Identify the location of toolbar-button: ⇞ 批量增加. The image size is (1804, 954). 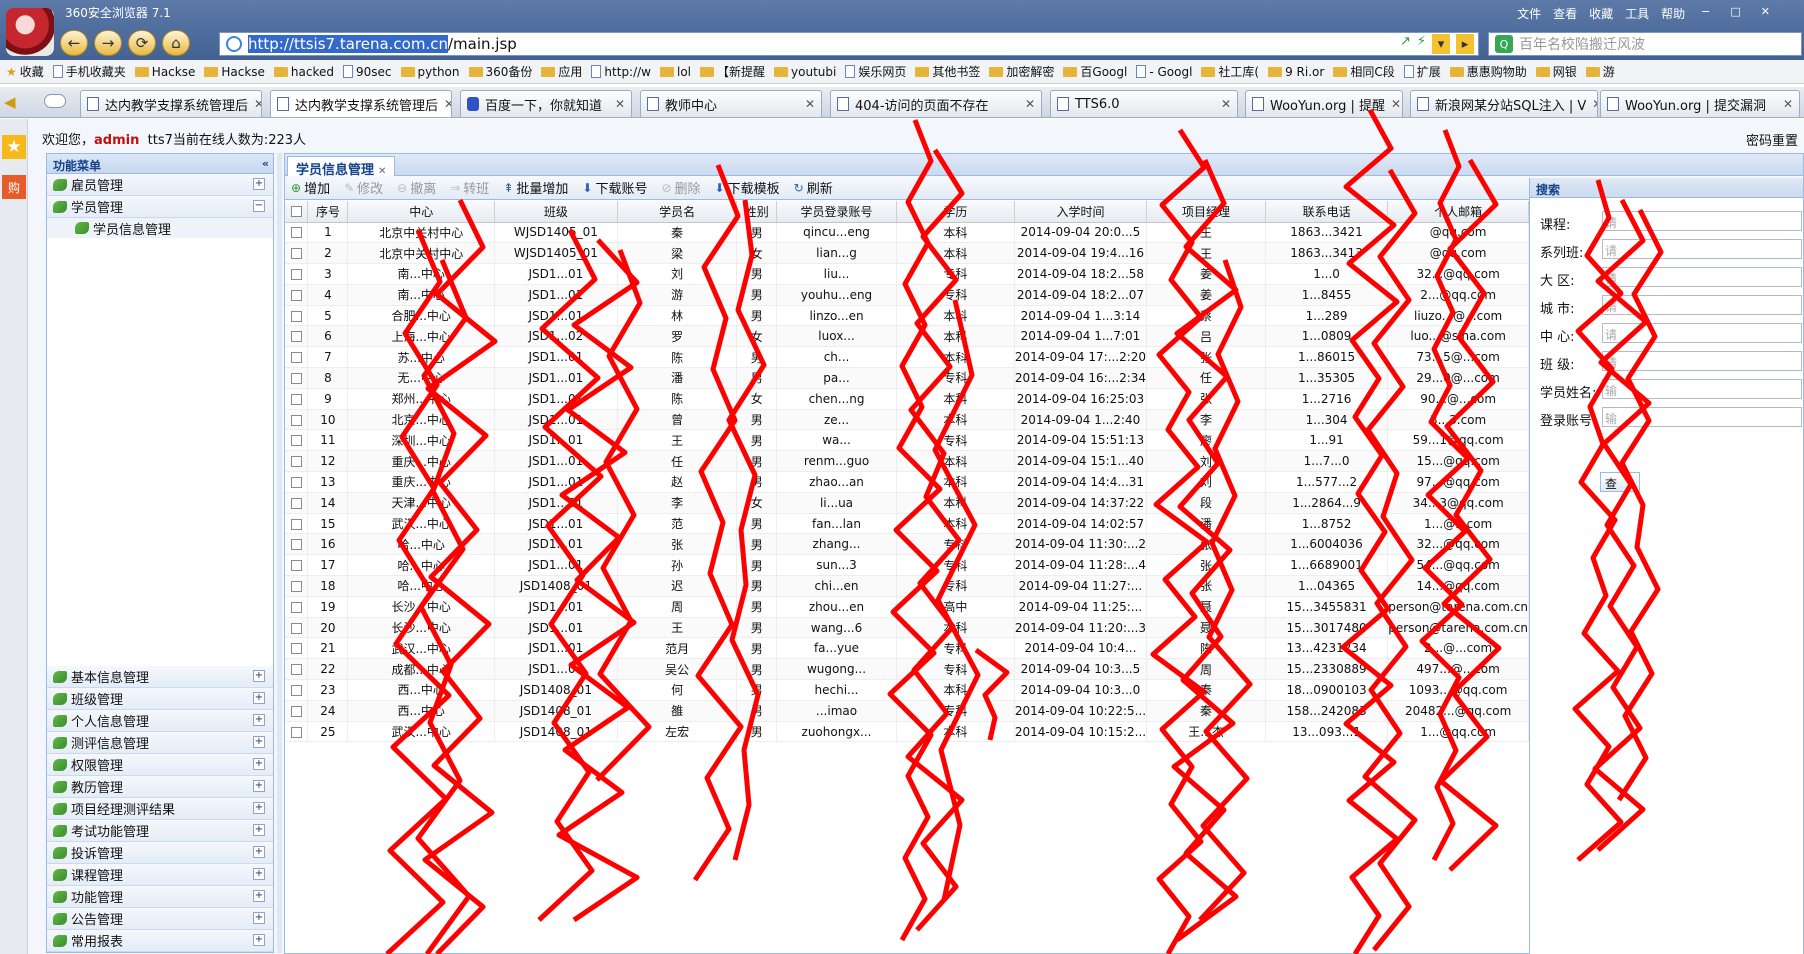
(535, 188).